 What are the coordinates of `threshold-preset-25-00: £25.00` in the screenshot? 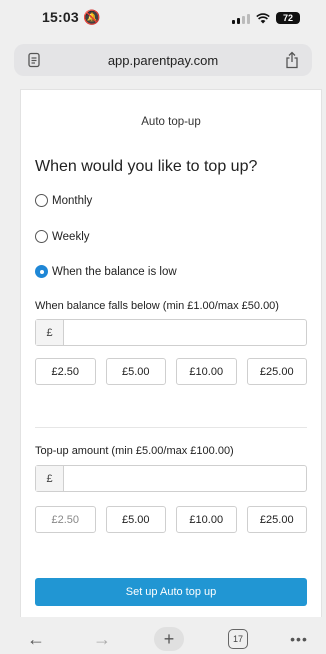 It's located at (276, 371).